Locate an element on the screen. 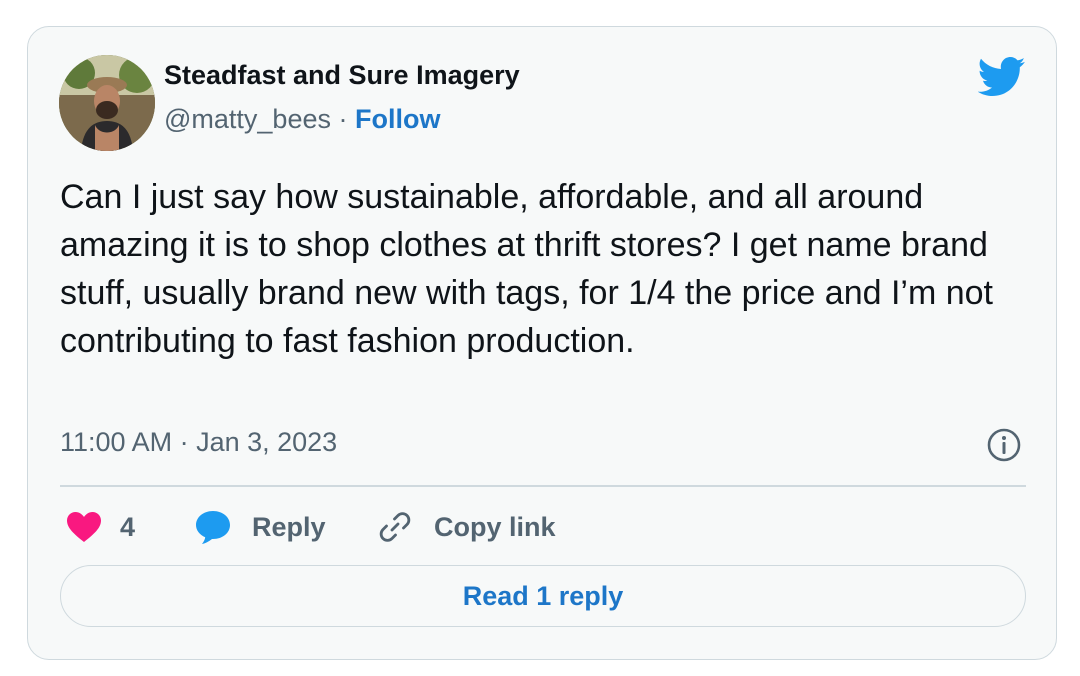 The height and width of the screenshot is (676, 1080). read-replies-button: Read 1 reply is located at coordinates (543, 596).